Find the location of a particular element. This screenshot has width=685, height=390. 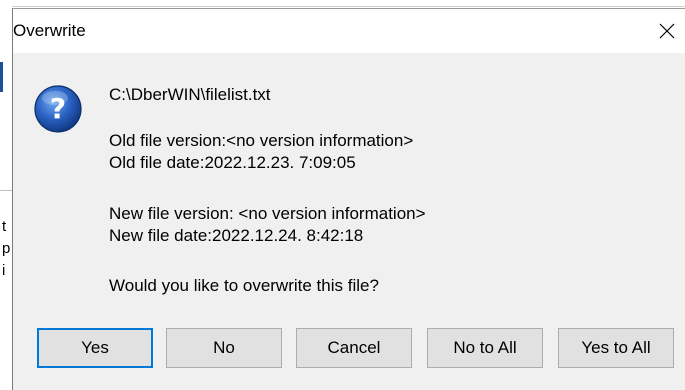

yes-button: Yes is located at coordinates (95, 348).